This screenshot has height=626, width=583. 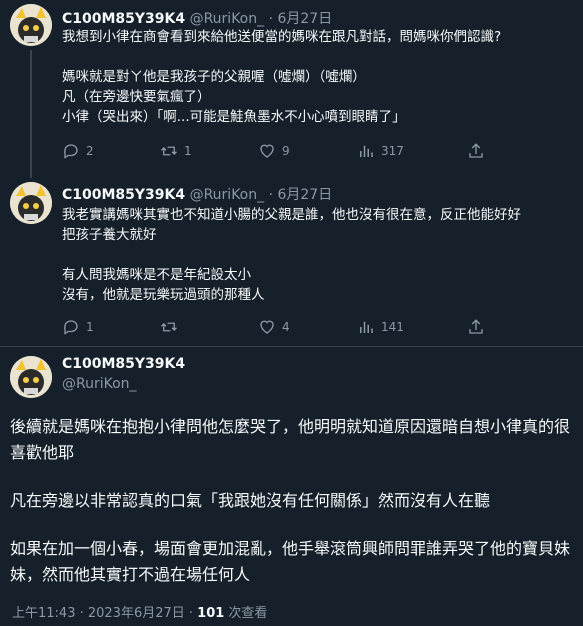 What do you see at coordinates (291, 346) in the screenshot?
I see `divider` at bounding box center [291, 346].